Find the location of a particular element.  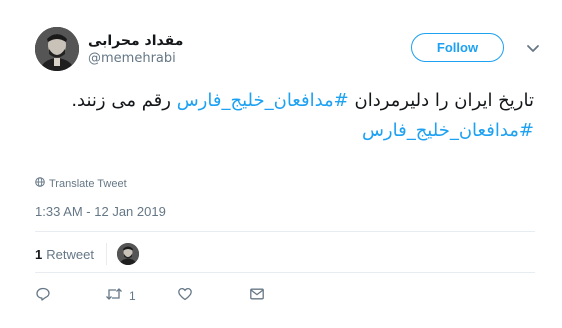

retweeter-avatar is located at coordinates (127, 254).